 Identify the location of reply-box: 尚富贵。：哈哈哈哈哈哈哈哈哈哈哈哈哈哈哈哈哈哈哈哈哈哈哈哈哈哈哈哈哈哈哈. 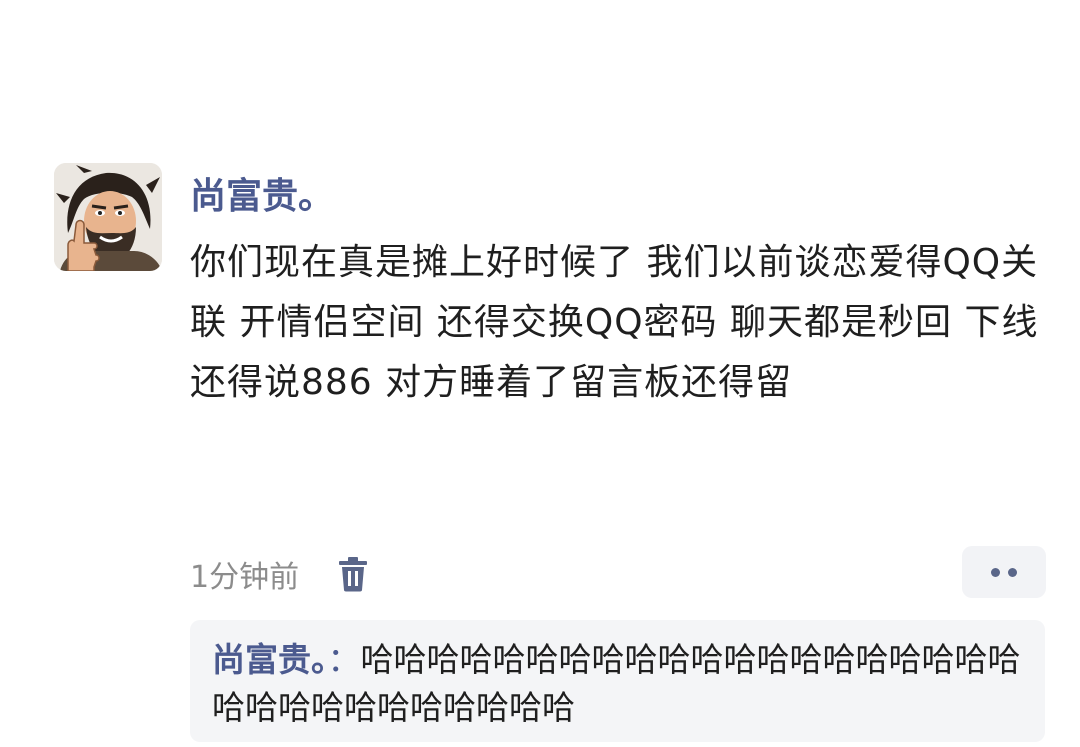
(617, 681).